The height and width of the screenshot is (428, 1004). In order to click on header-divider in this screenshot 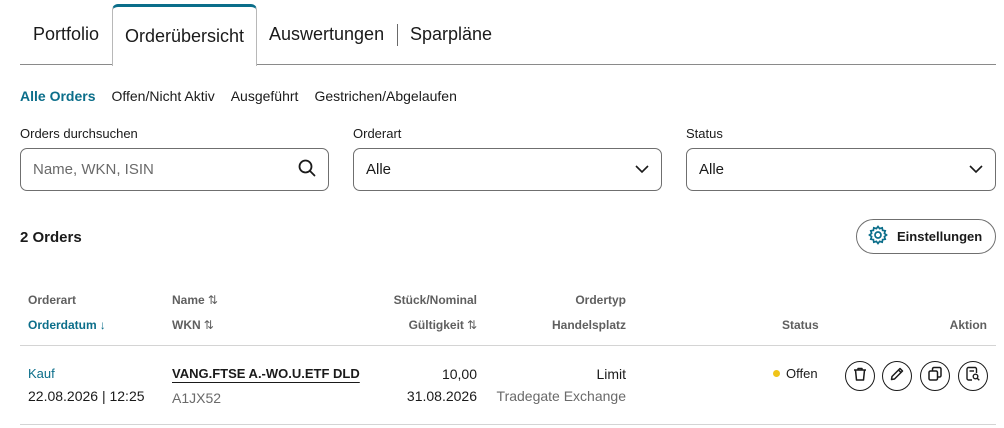, I will do `click(508, 345)`.